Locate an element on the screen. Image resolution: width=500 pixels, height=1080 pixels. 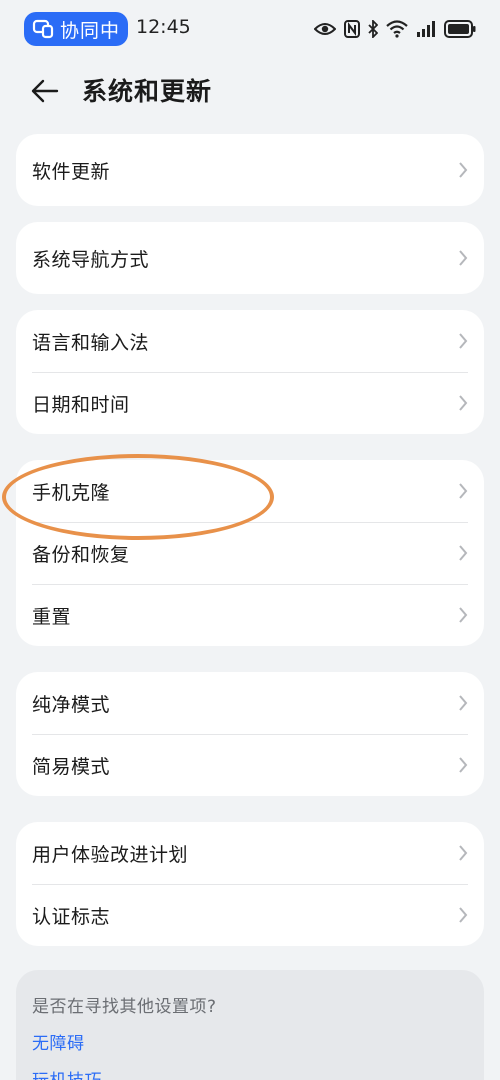
list-item-reset: 重置 is located at coordinates (250, 615).